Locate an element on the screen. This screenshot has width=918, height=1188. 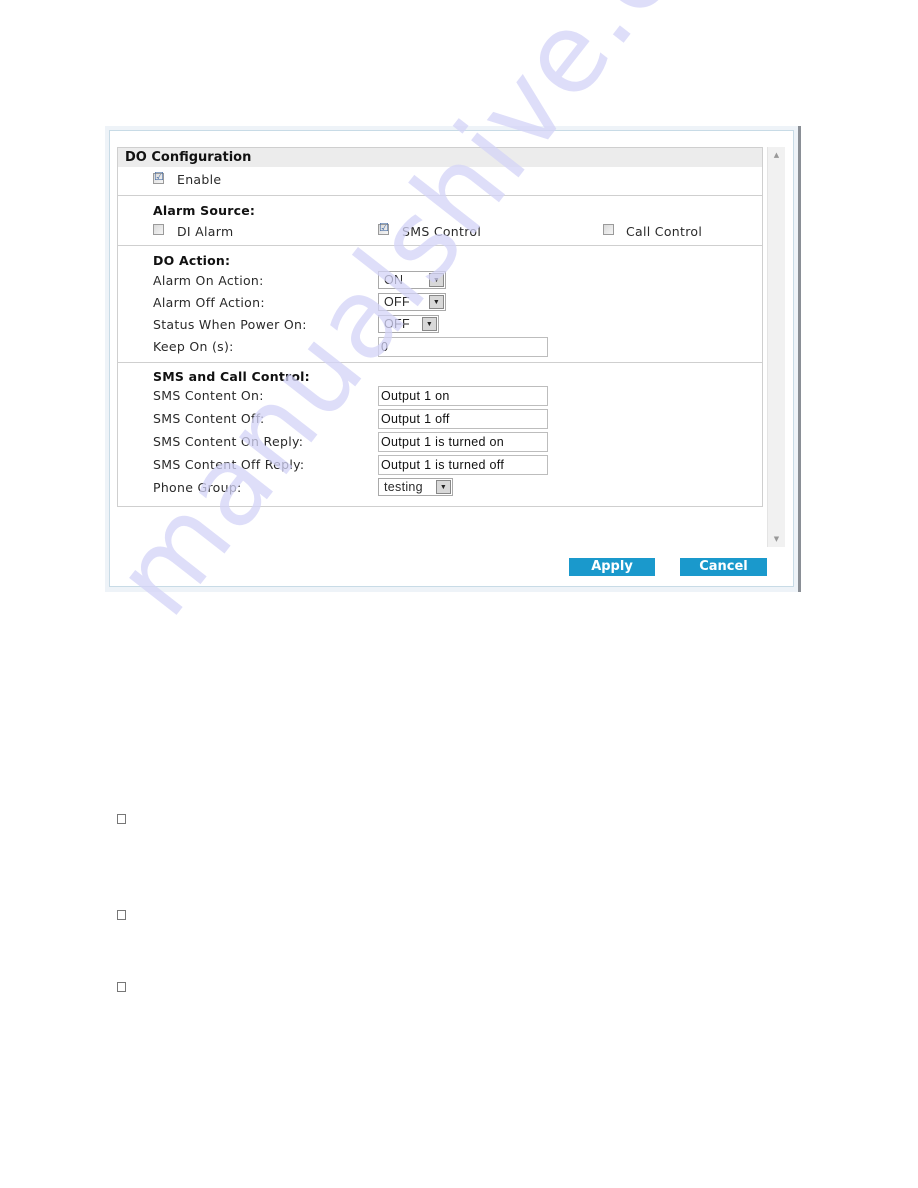
alarm-on-action-select: ON ▼ is located at coordinates (412, 280).